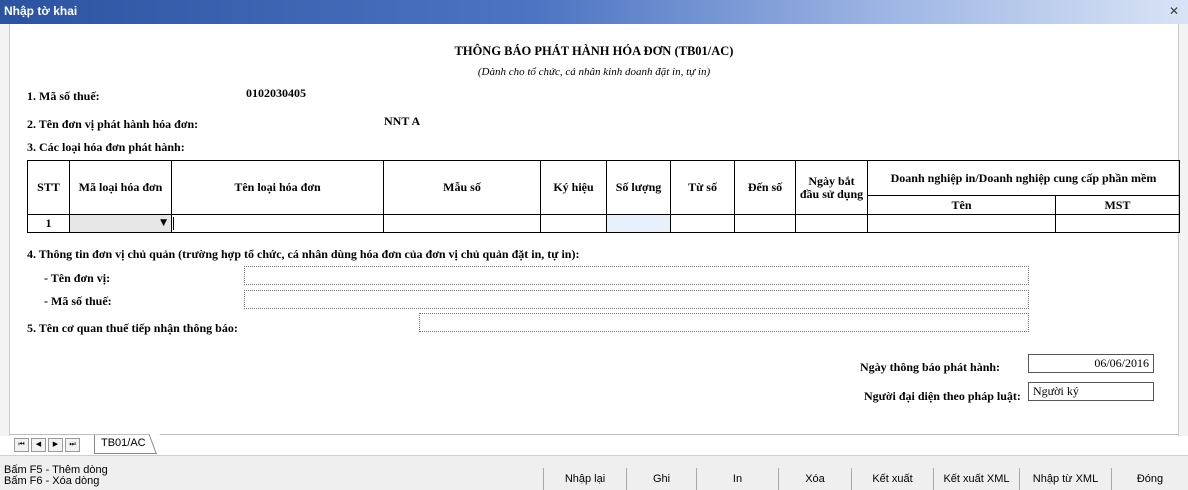 This screenshot has width=1188, height=490. What do you see at coordinates (636, 275) in the screenshot?
I see `unit-name-field` at bounding box center [636, 275].